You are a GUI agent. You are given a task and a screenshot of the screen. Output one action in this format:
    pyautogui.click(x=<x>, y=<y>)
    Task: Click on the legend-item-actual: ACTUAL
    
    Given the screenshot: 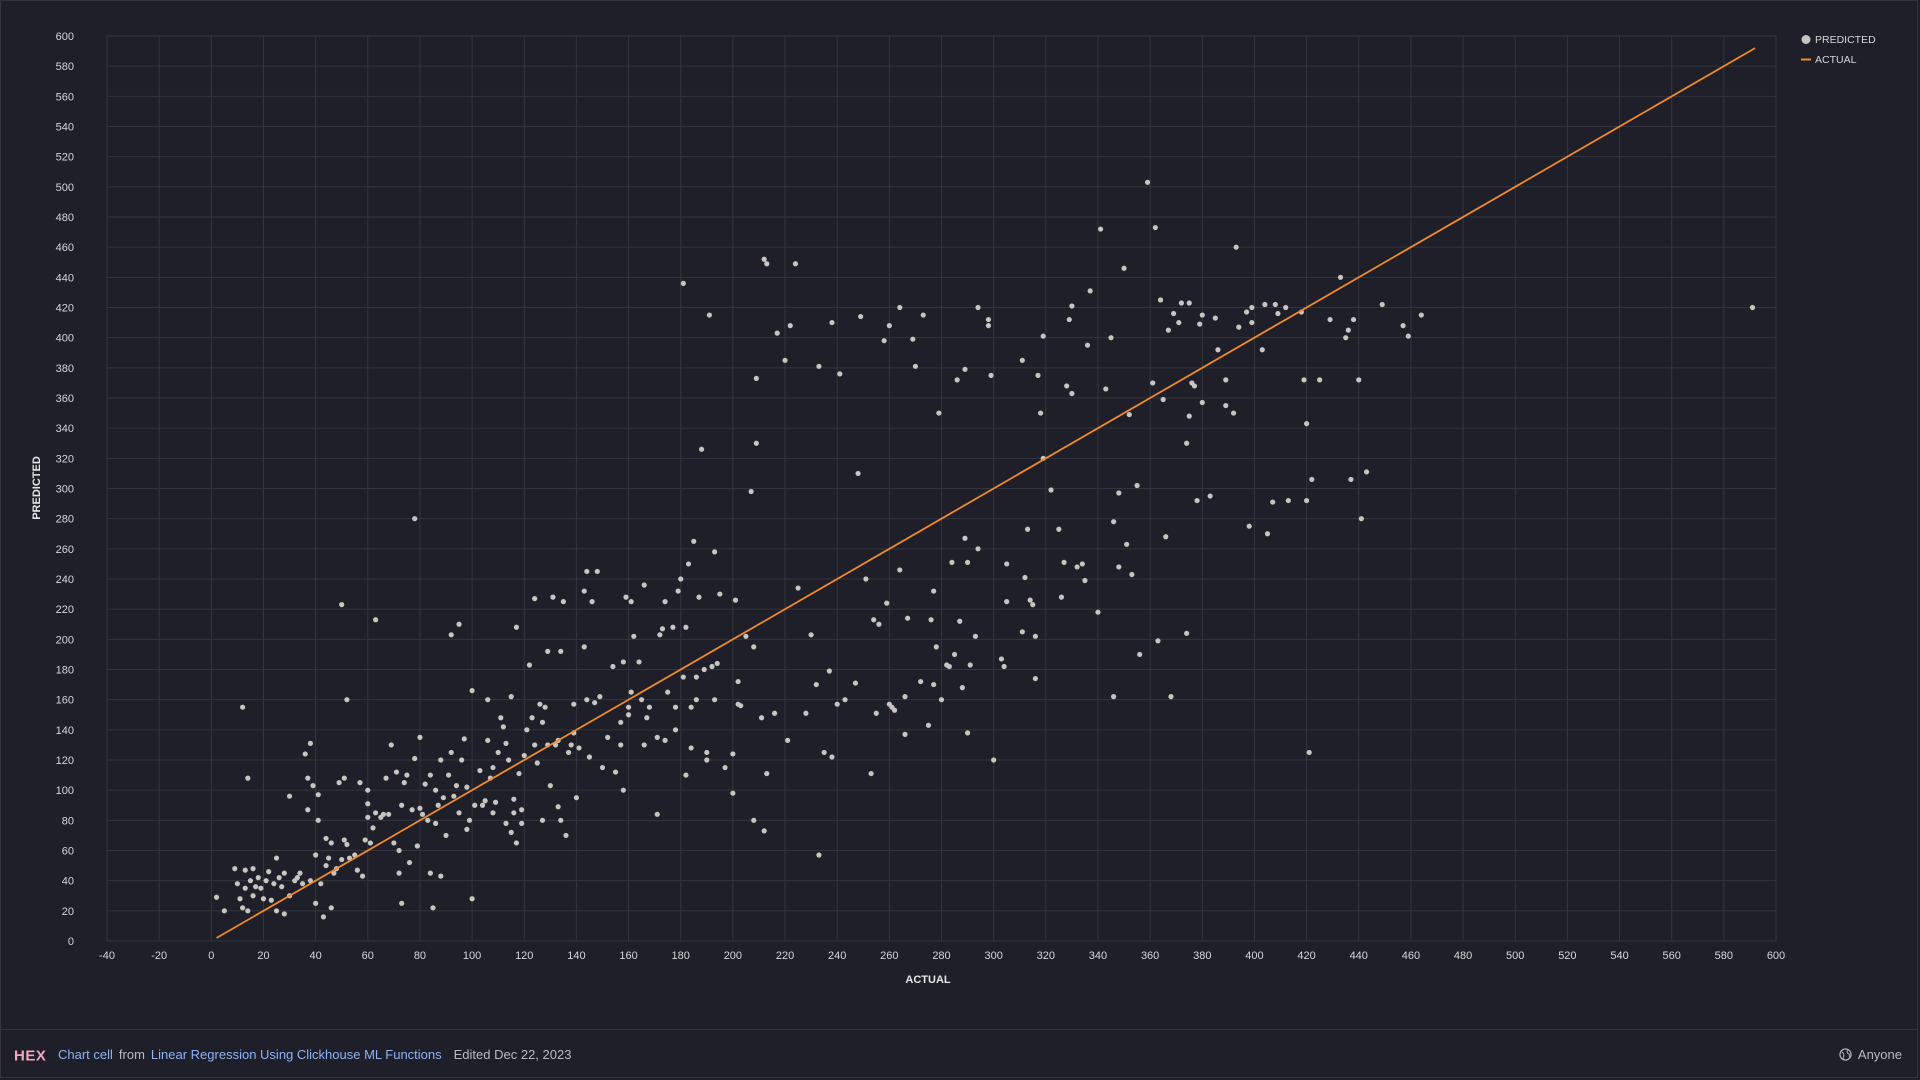 What is the action you would take?
    pyautogui.click(x=1829, y=60)
    